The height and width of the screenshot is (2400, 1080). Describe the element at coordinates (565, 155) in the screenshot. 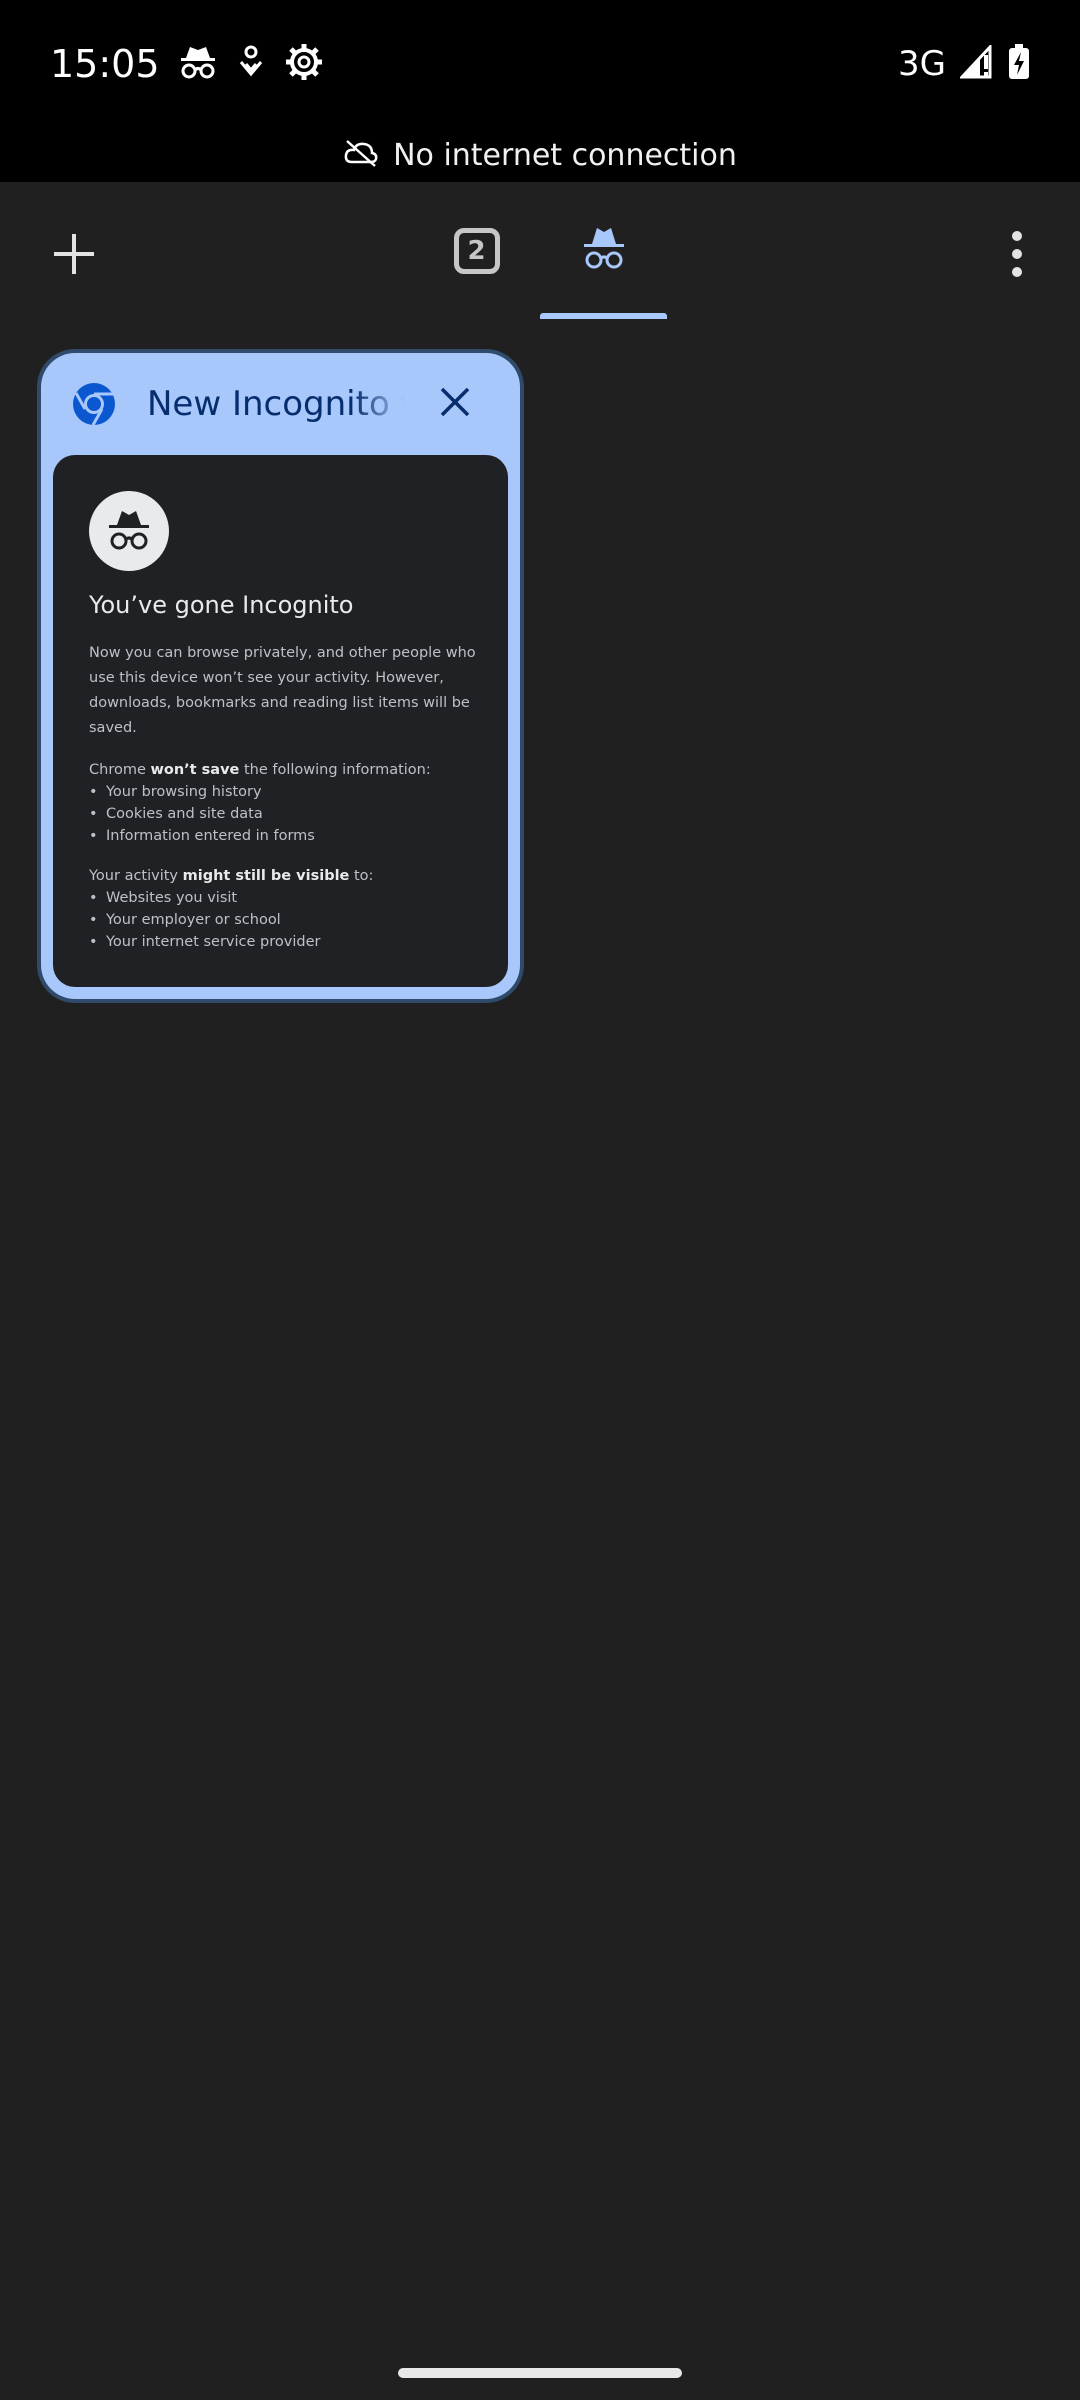

I see `offline-text: No internet connection` at that location.